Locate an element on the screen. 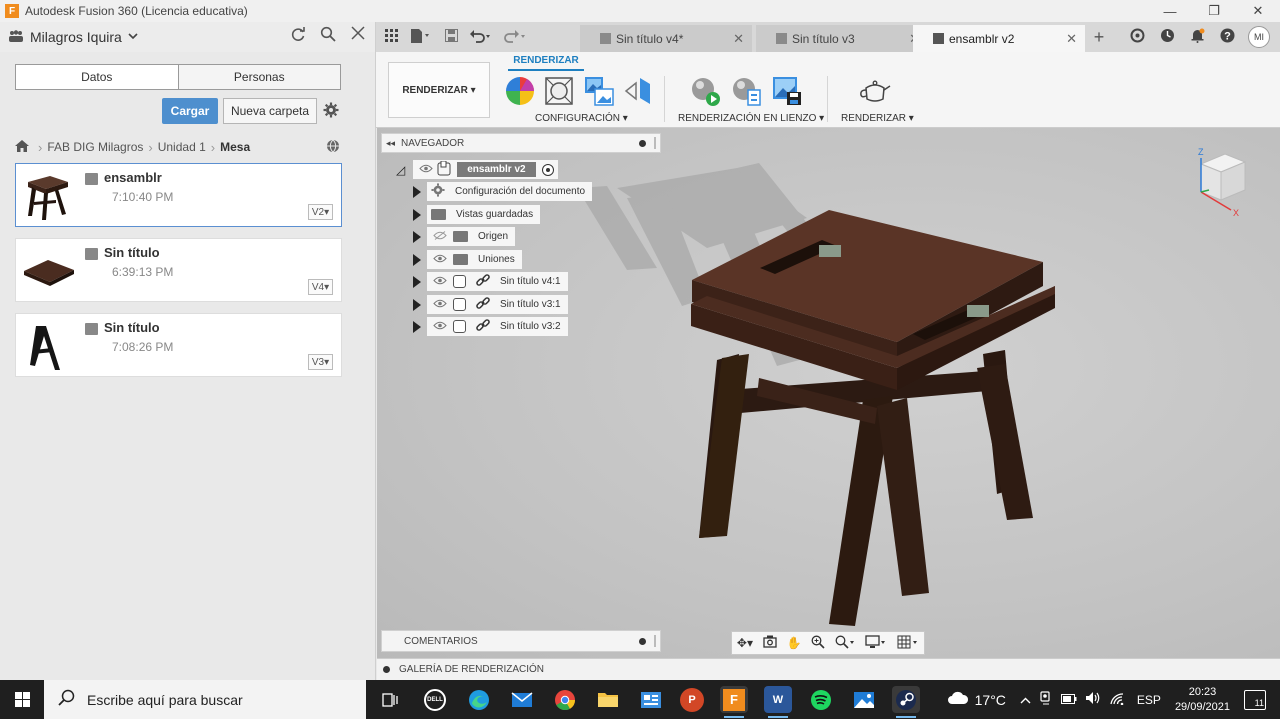 The width and height of the screenshot is (1280, 719). comments-panel: COMENTARIOS is located at coordinates (521, 641).